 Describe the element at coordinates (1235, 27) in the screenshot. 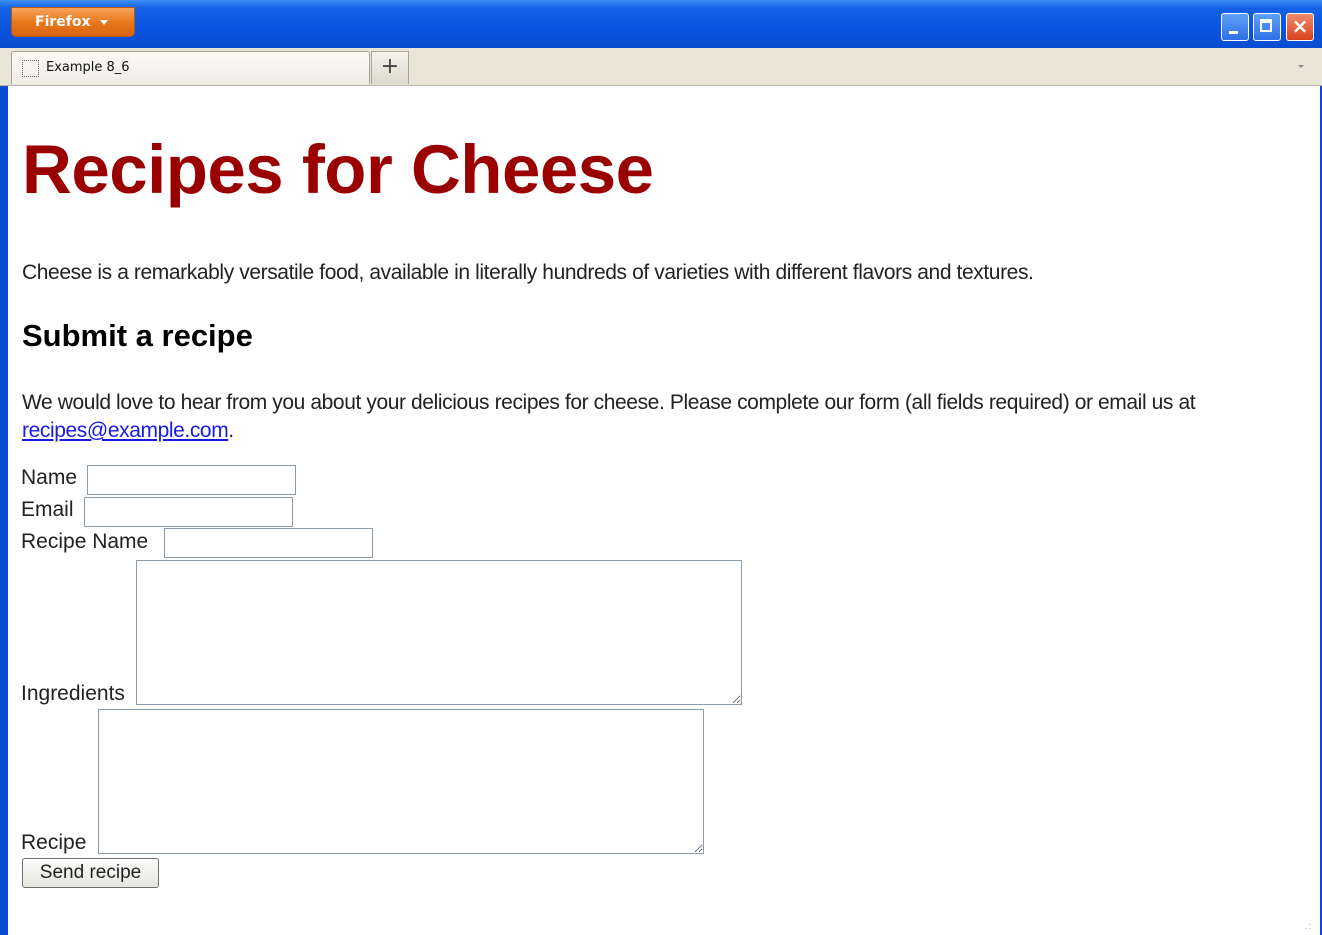

I see `minimize-button` at that location.